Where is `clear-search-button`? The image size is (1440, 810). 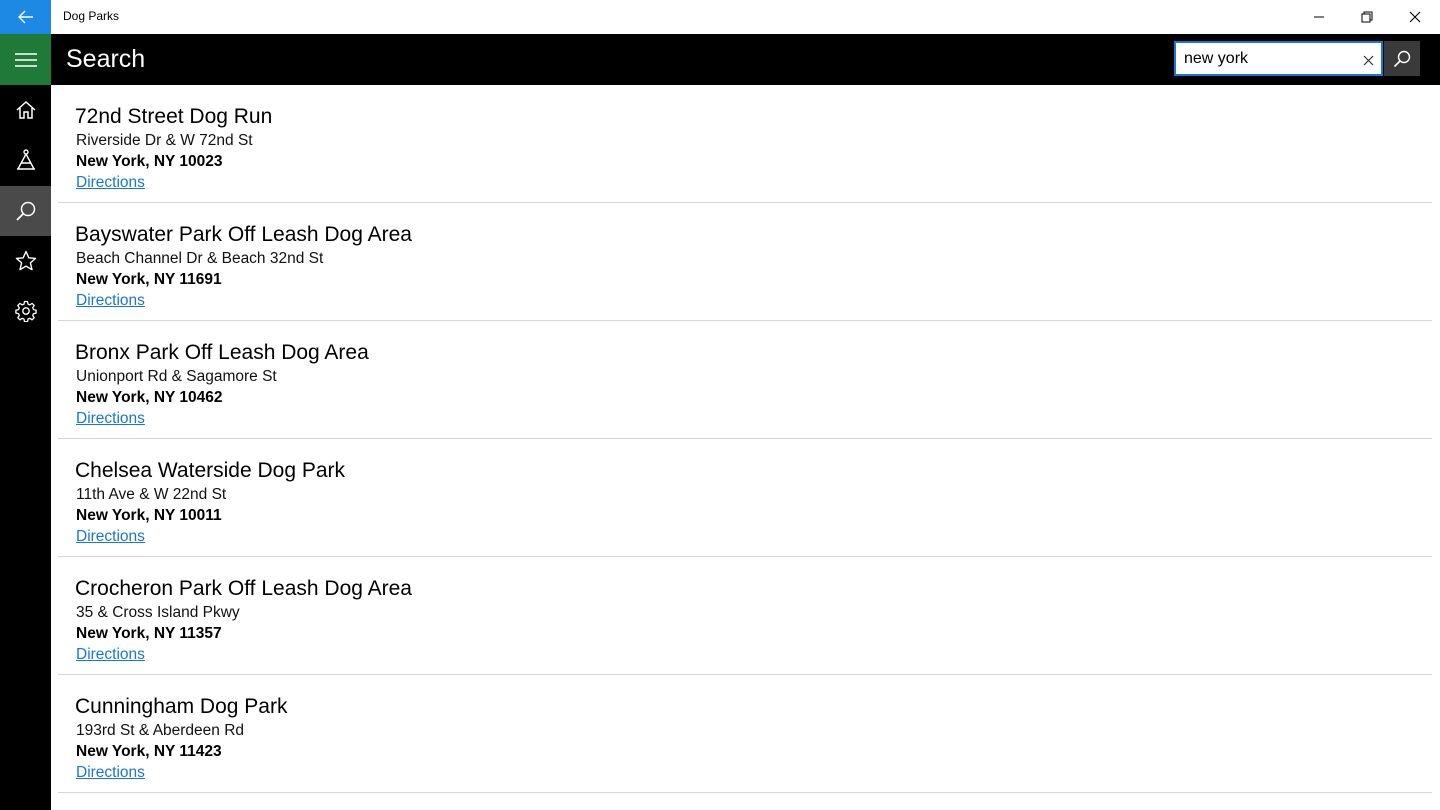 clear-search-button is located at coordinates (1368, 60).